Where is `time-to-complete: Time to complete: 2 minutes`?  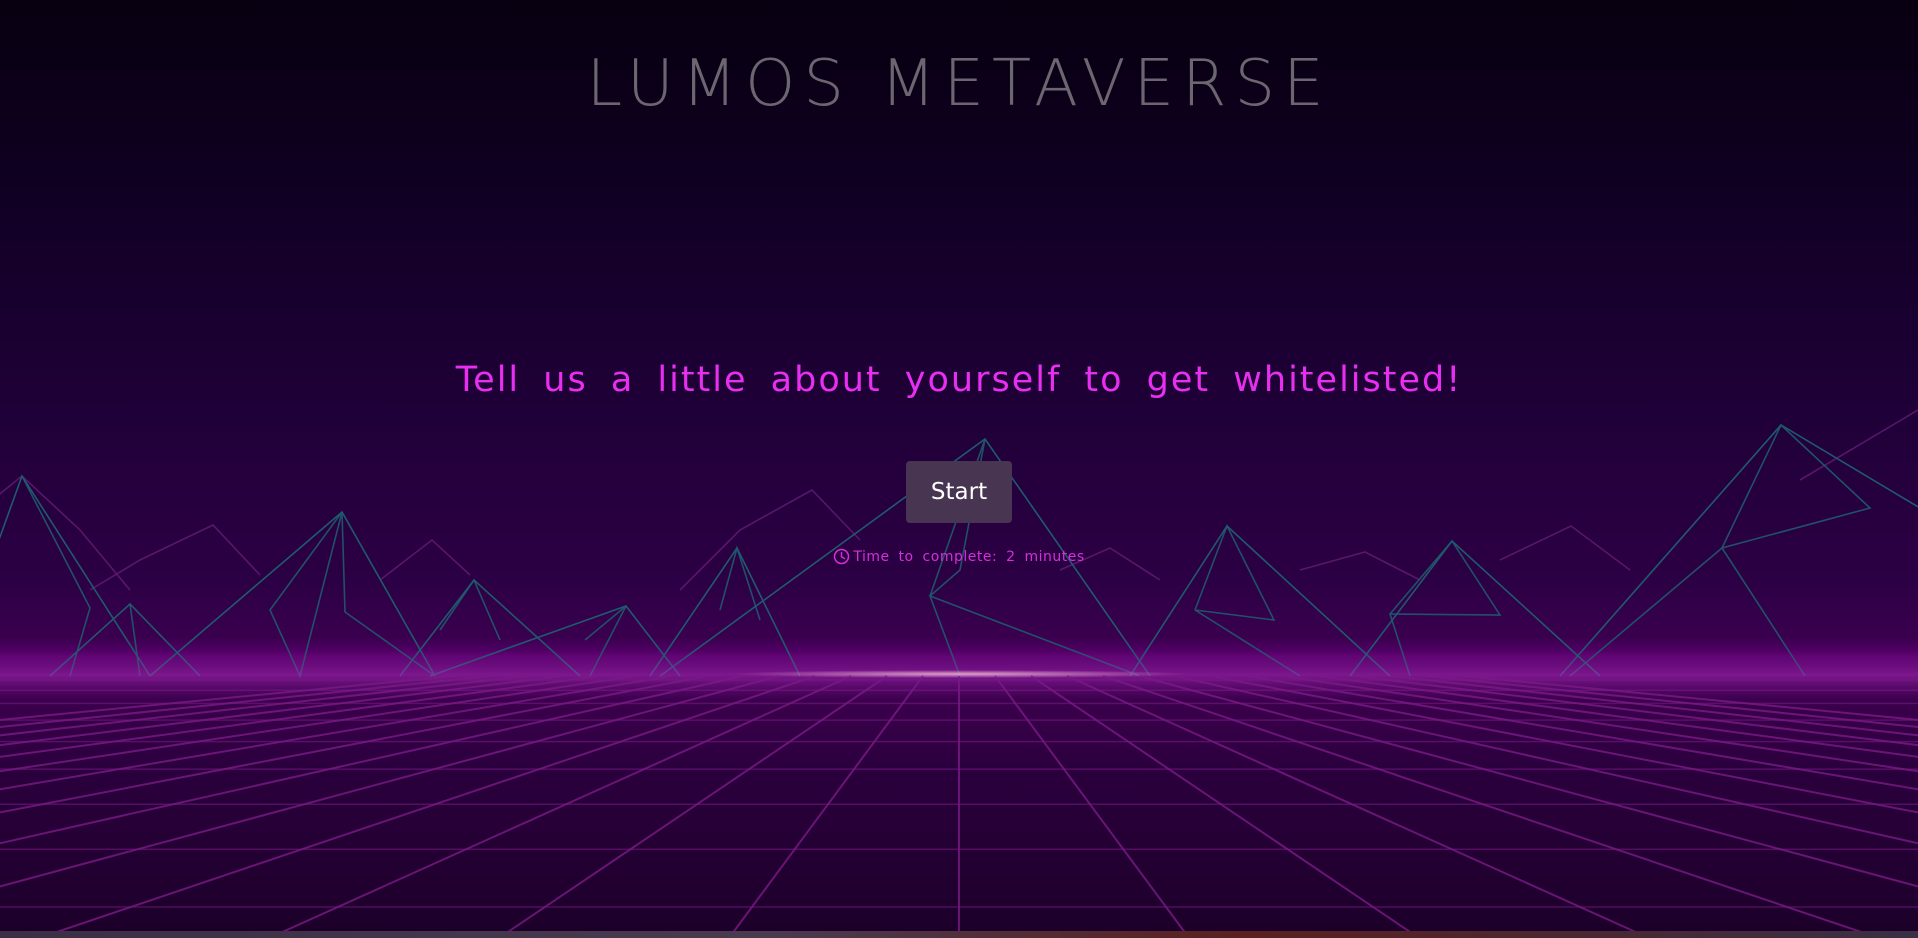
time-to-complete: Time to complete: 2 minutes is located at coordinates (959, 556).